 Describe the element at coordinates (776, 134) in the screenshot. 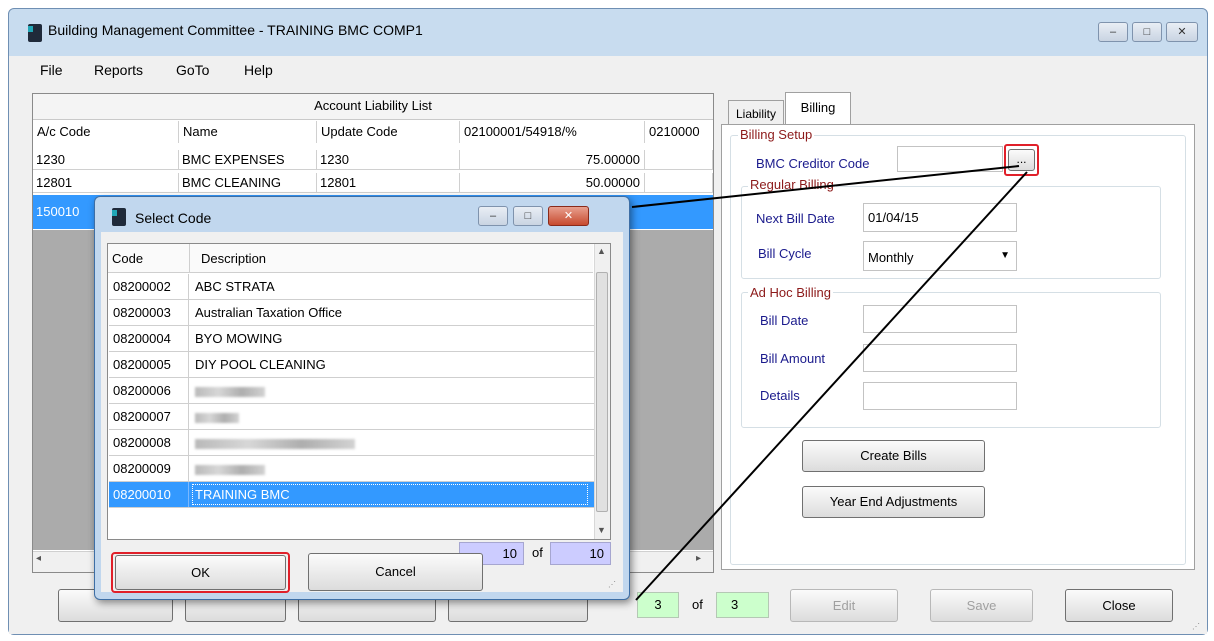

I see `billing-setup-label: Billing Setup` at that location.